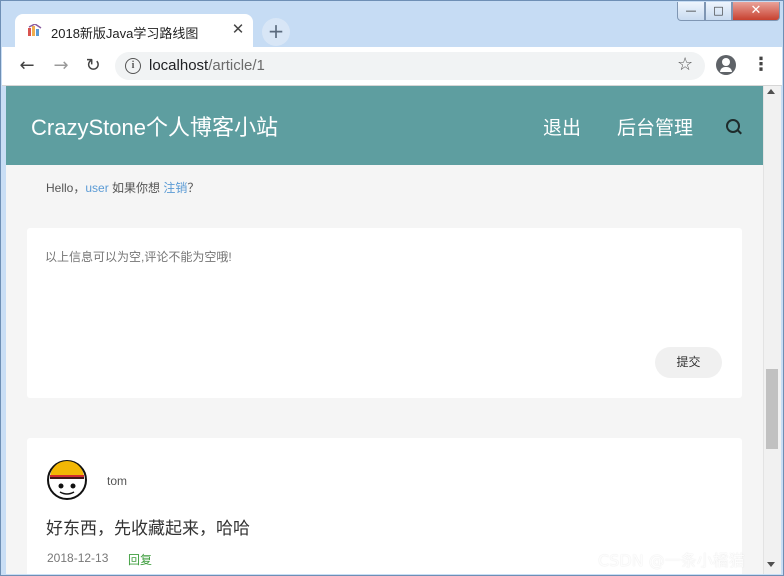 Image resolution: width=784 pixels, height=576 pixels. What do you see at coordinates (96, 188) in the screenshot?
I see `user-link: user` at bounding box center [96, 188].